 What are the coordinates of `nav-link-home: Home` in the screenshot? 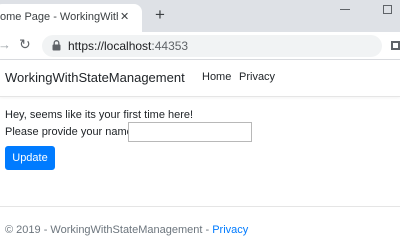 It's located at (216, 77).